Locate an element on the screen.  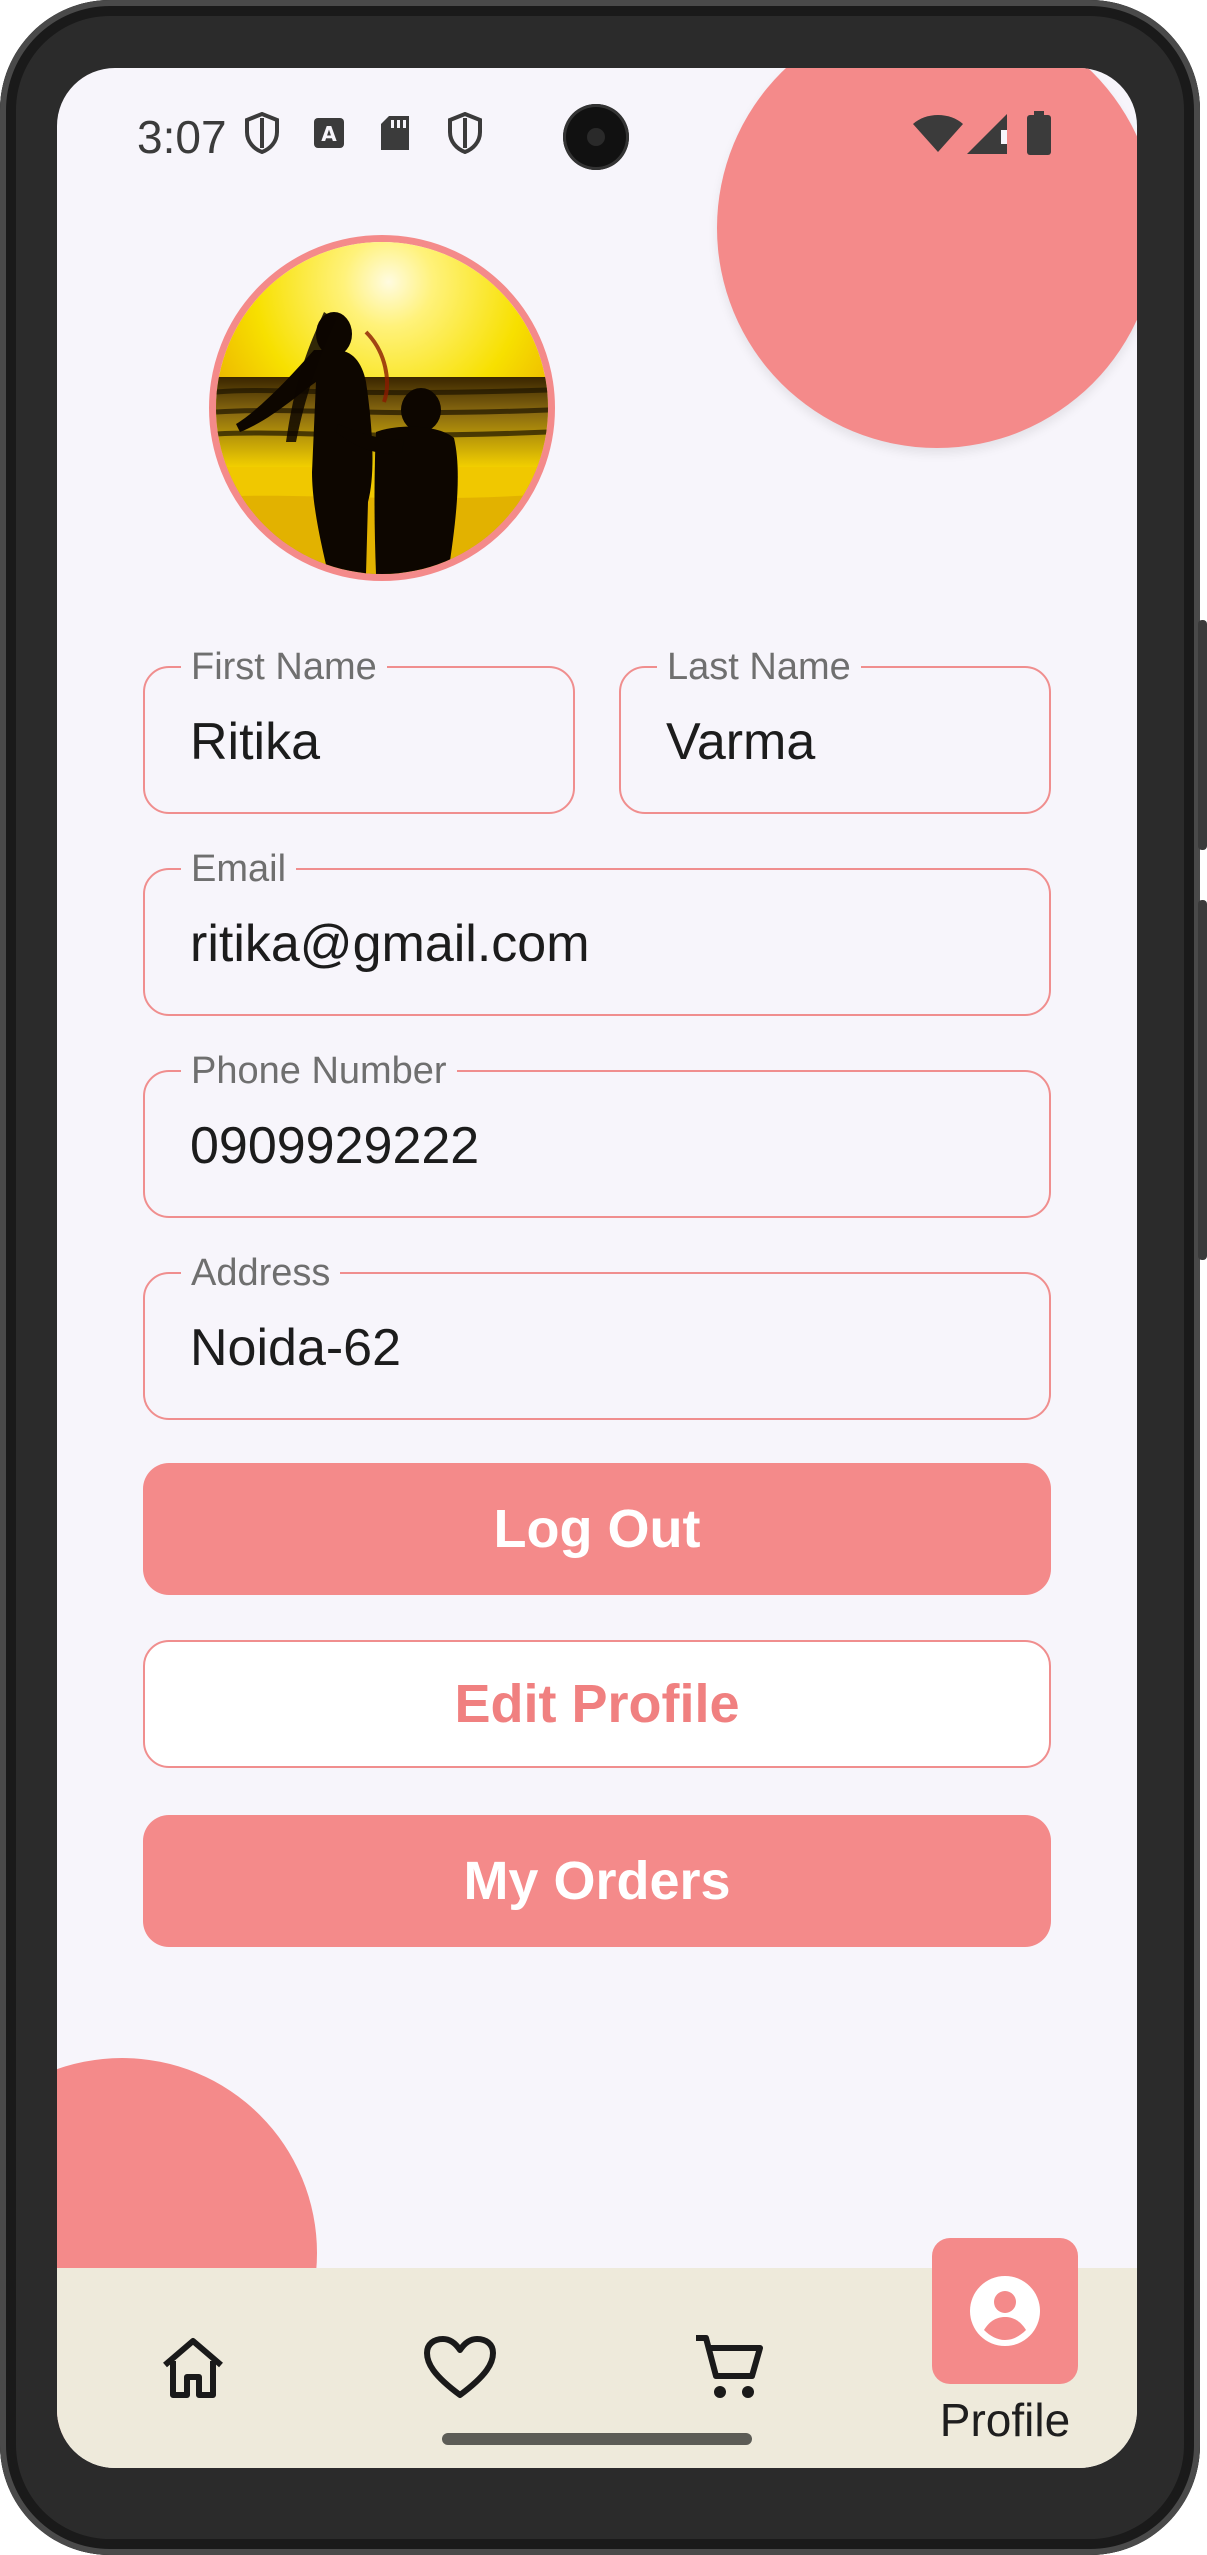
status-bar: 3:07 A is located at coordinates (597, 133).